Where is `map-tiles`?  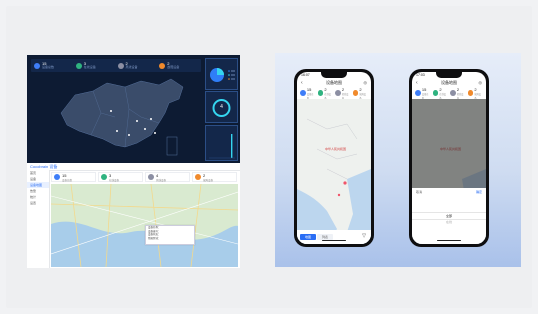 map-tiles is located at coordinates (334, 171).